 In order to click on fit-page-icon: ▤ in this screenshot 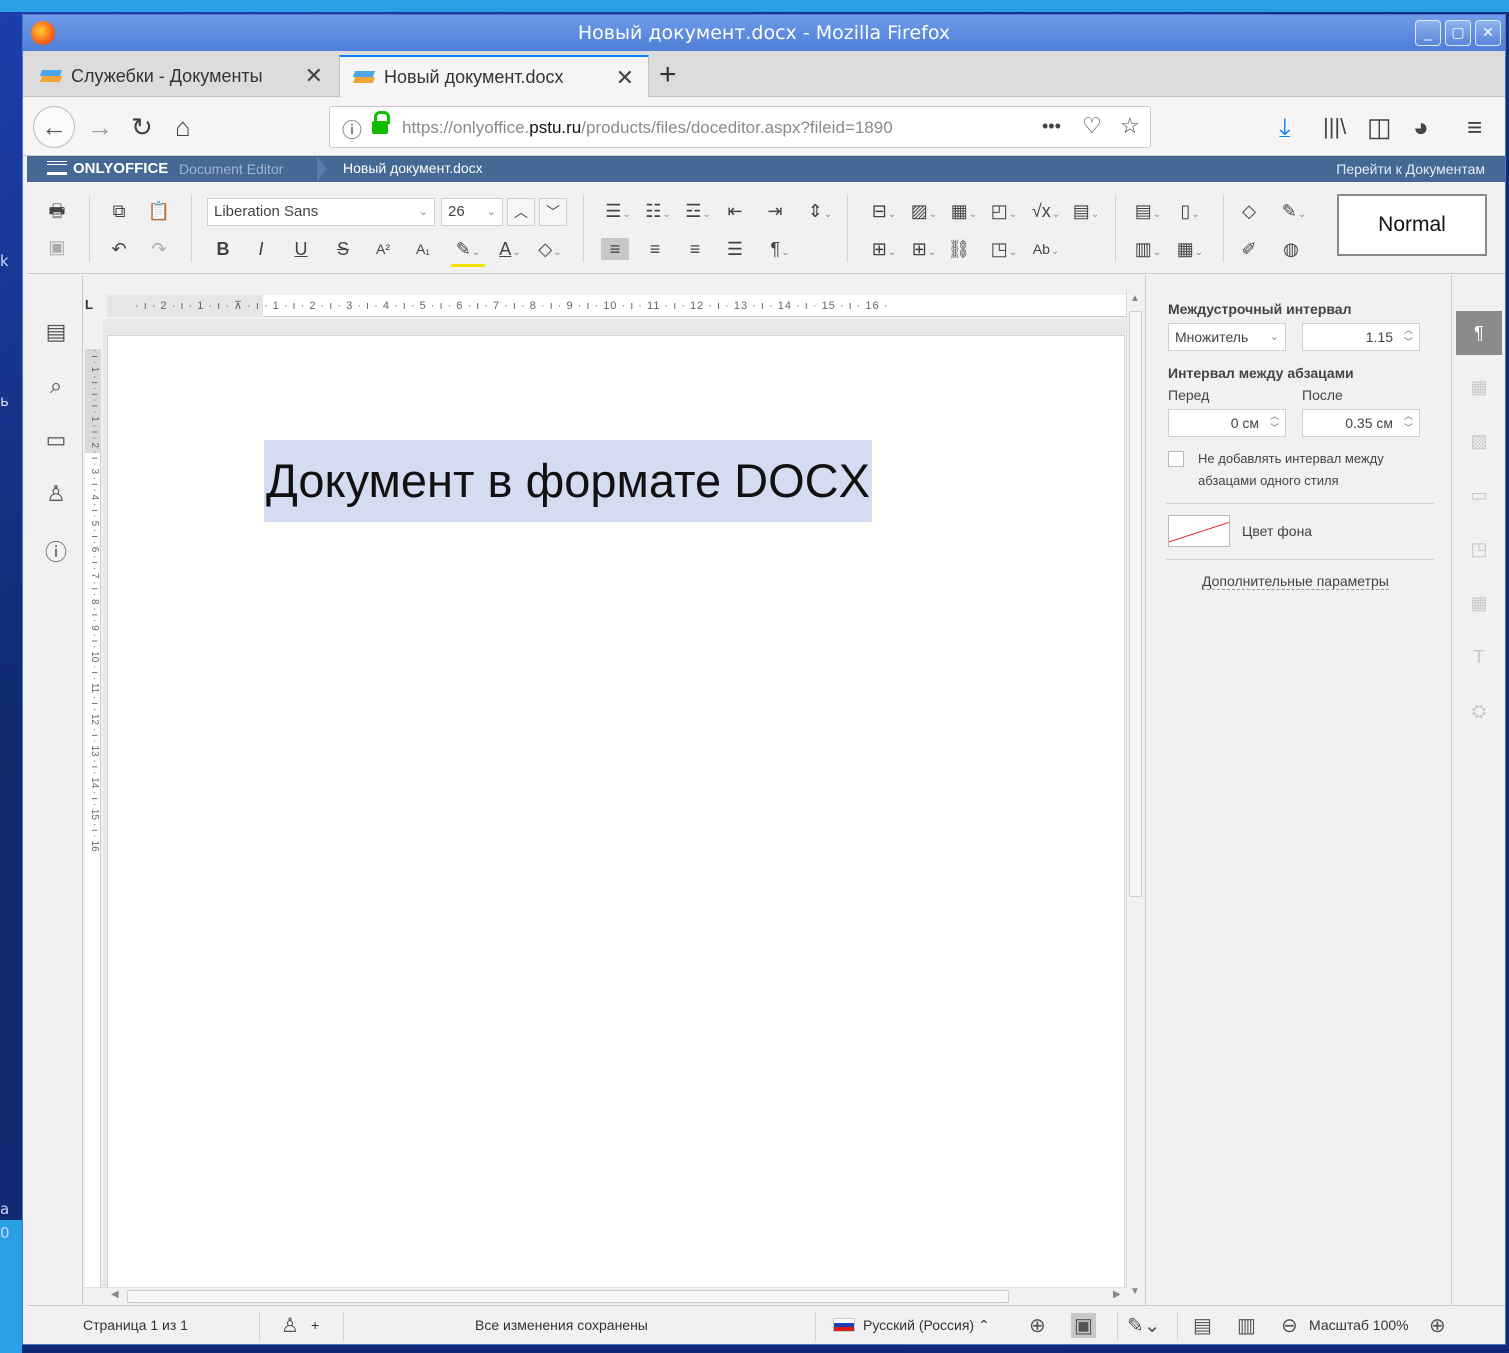, I will do `click(1202, 1325)`.